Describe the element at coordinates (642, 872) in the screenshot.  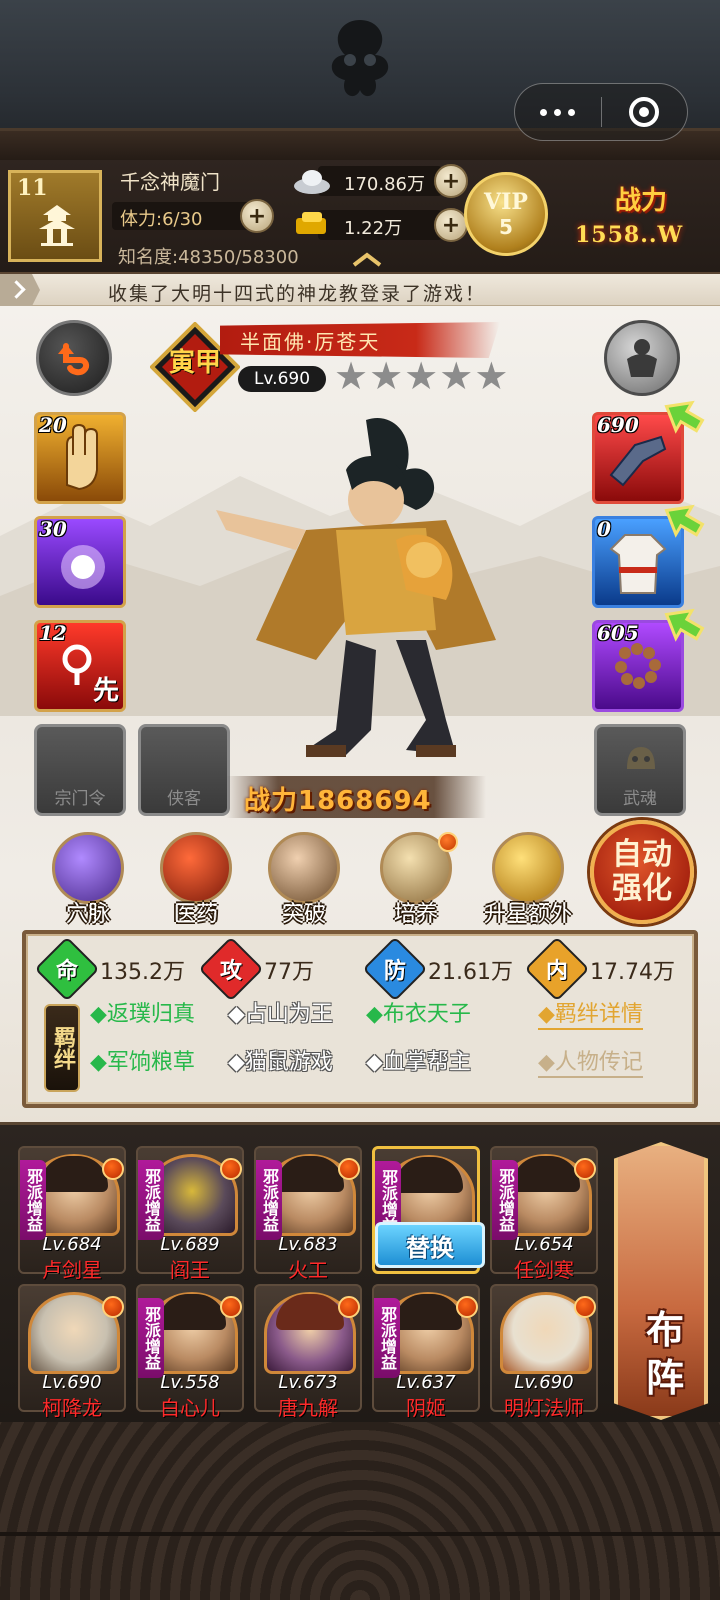
I see `auto-strengthen-button: 自动强化` at that location.